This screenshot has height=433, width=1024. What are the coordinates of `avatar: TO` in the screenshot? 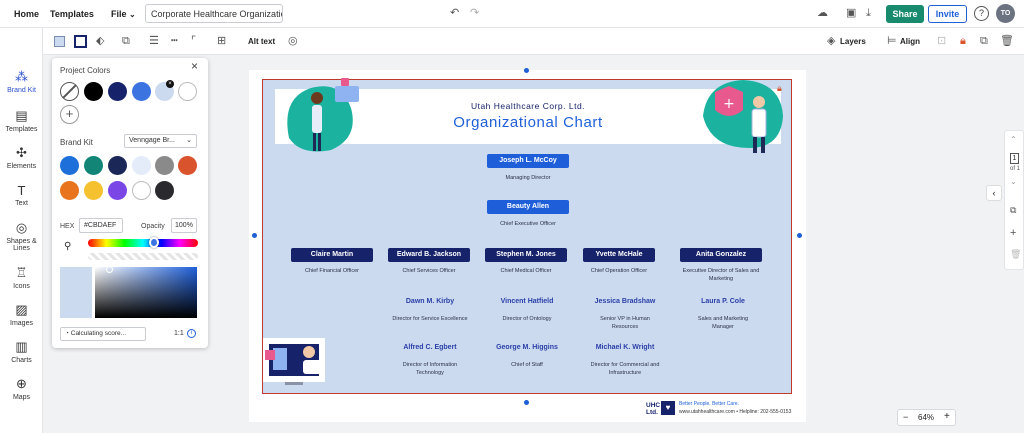 It's located at (1005, 13).